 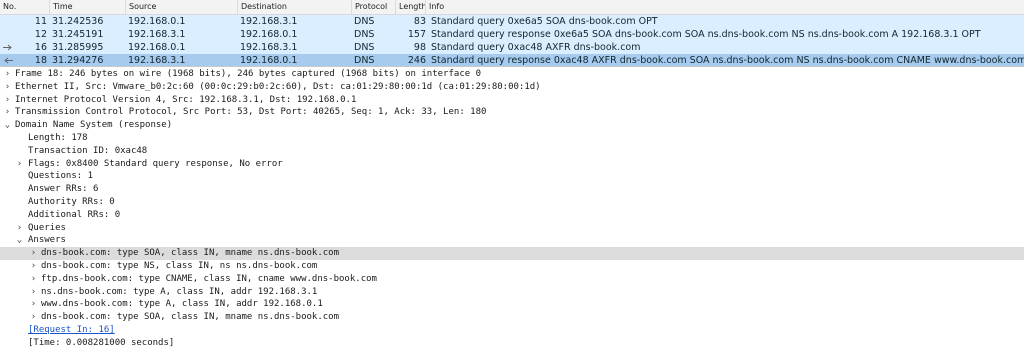 I want to click on packet-length: 83, so click(x=419, y=21).